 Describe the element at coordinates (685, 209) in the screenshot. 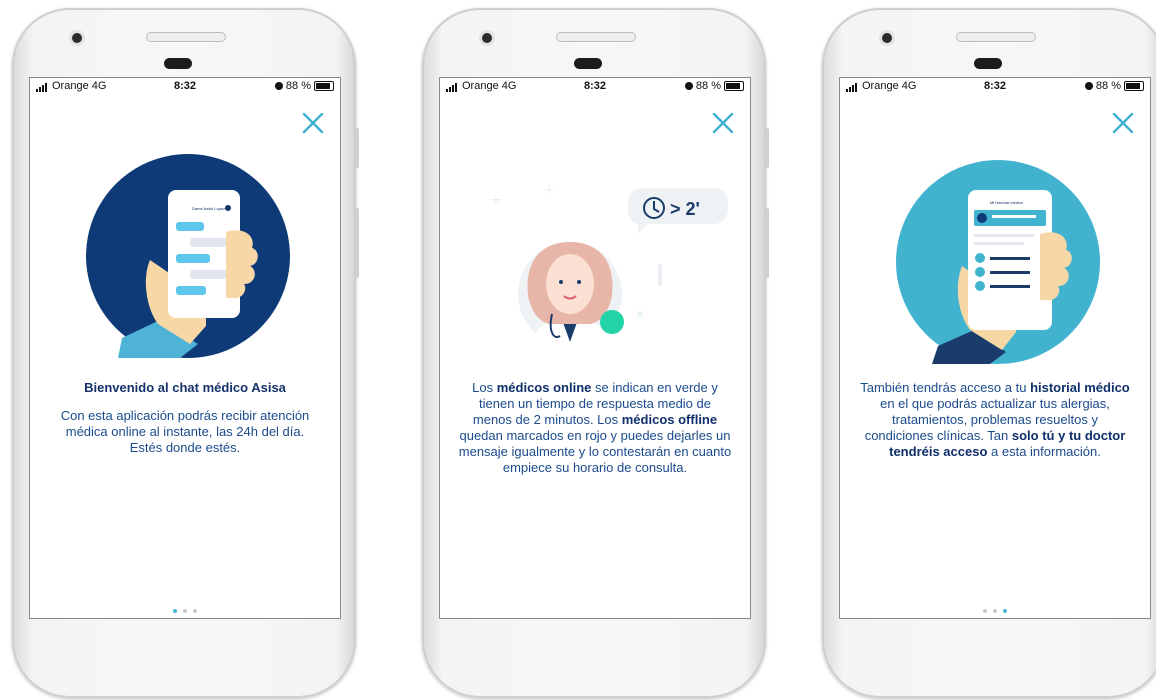

I see `wait-time-label: > 2'` at that location.